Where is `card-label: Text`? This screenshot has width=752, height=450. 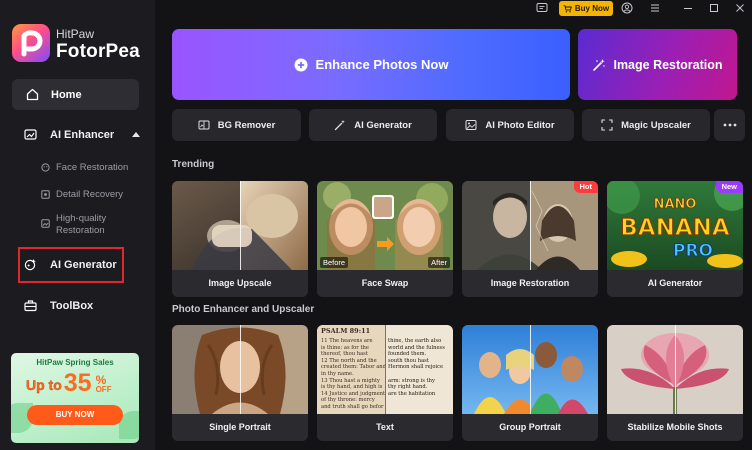
card-label: Text is located at coordinates (385, 427).